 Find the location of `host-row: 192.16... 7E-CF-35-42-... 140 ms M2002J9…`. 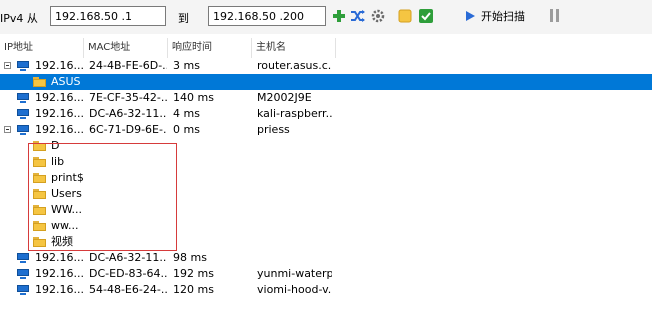

host-row: 192.16... 7E-CF-35-42-... 140 ms M2002J9… is located at coordinates (326, 98).